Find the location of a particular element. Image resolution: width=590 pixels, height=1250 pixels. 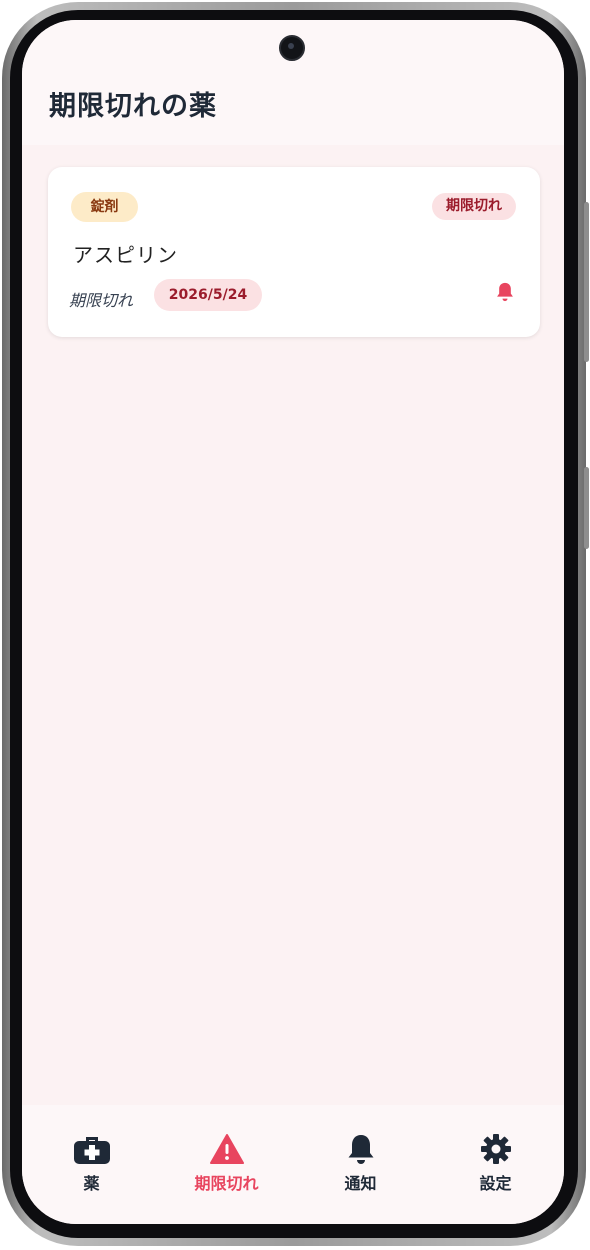

tab-label: 設定 is located at coordinates (495, 1183).